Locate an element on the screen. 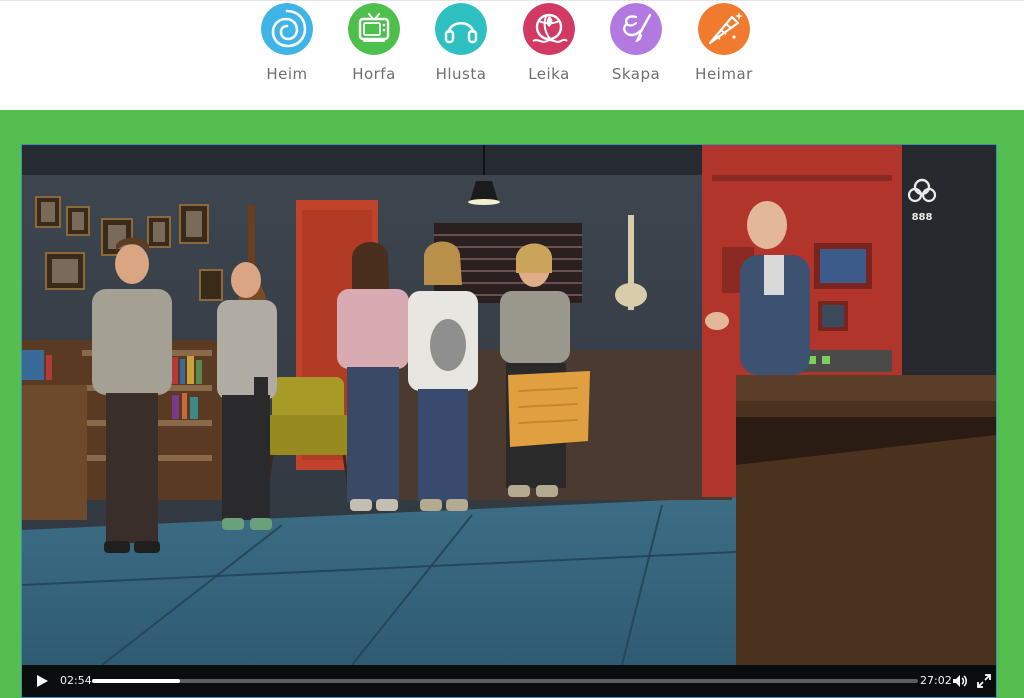 This screenshot has width=1024, height=698. nav-label: Heim is located at coordinates (287, 74).